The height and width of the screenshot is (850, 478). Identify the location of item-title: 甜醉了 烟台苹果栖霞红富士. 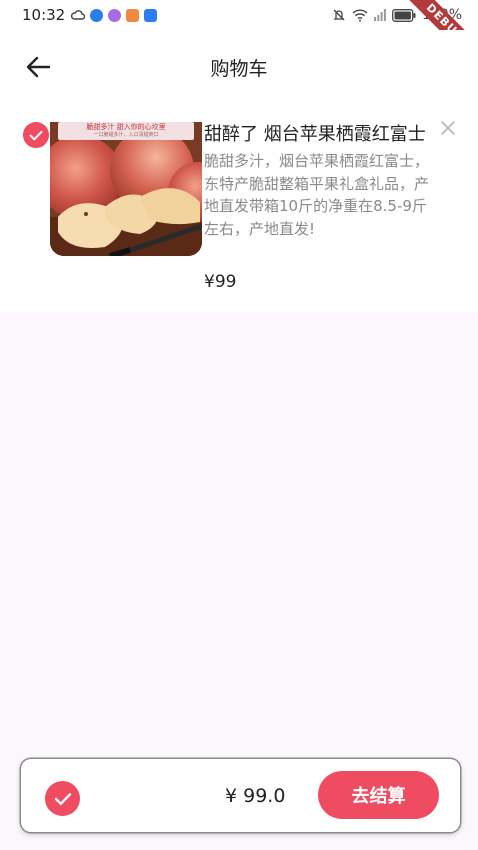
(315, 134).